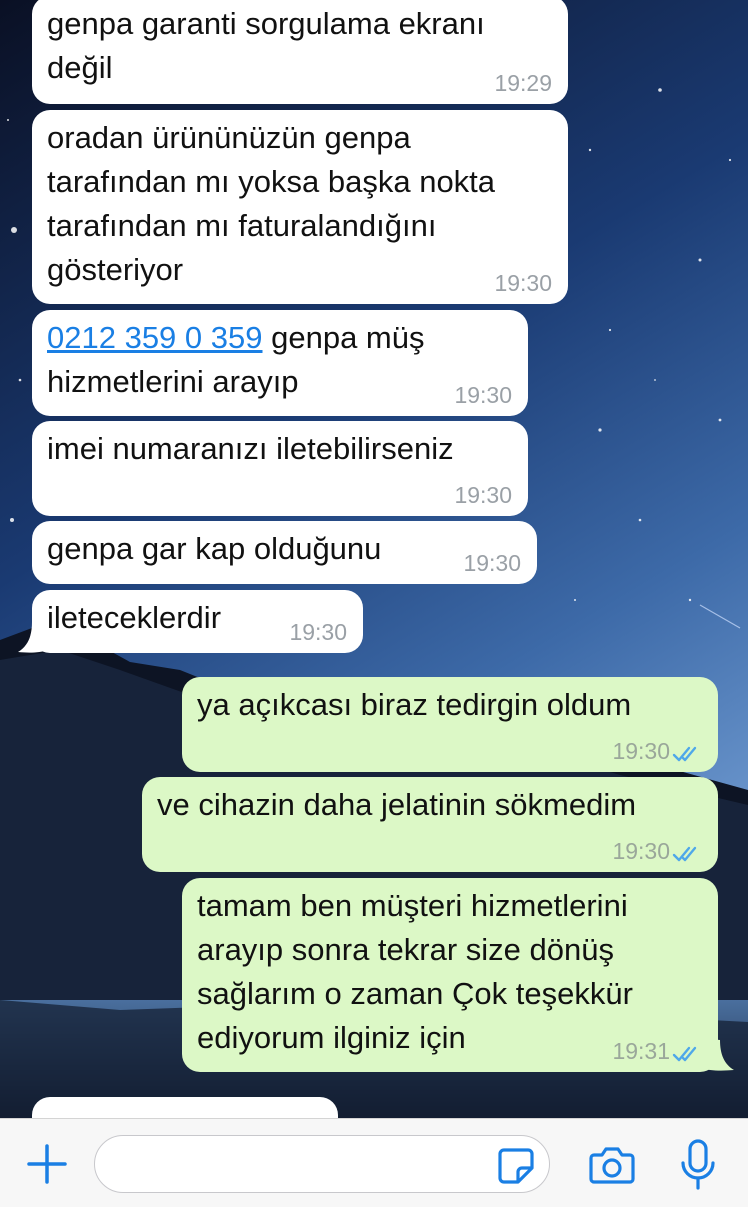  Describe the element at coordinates (250, 448) in the screenshot. I see `message-text: imei numaranızı iletebilirseniz` at that location.